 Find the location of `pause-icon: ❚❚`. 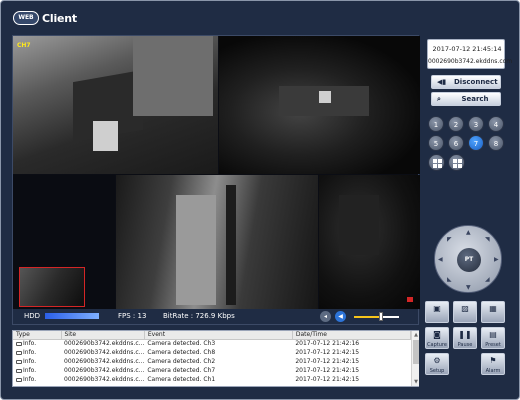

pause-icon: ❚❚ is located at coordinates (465, 334).